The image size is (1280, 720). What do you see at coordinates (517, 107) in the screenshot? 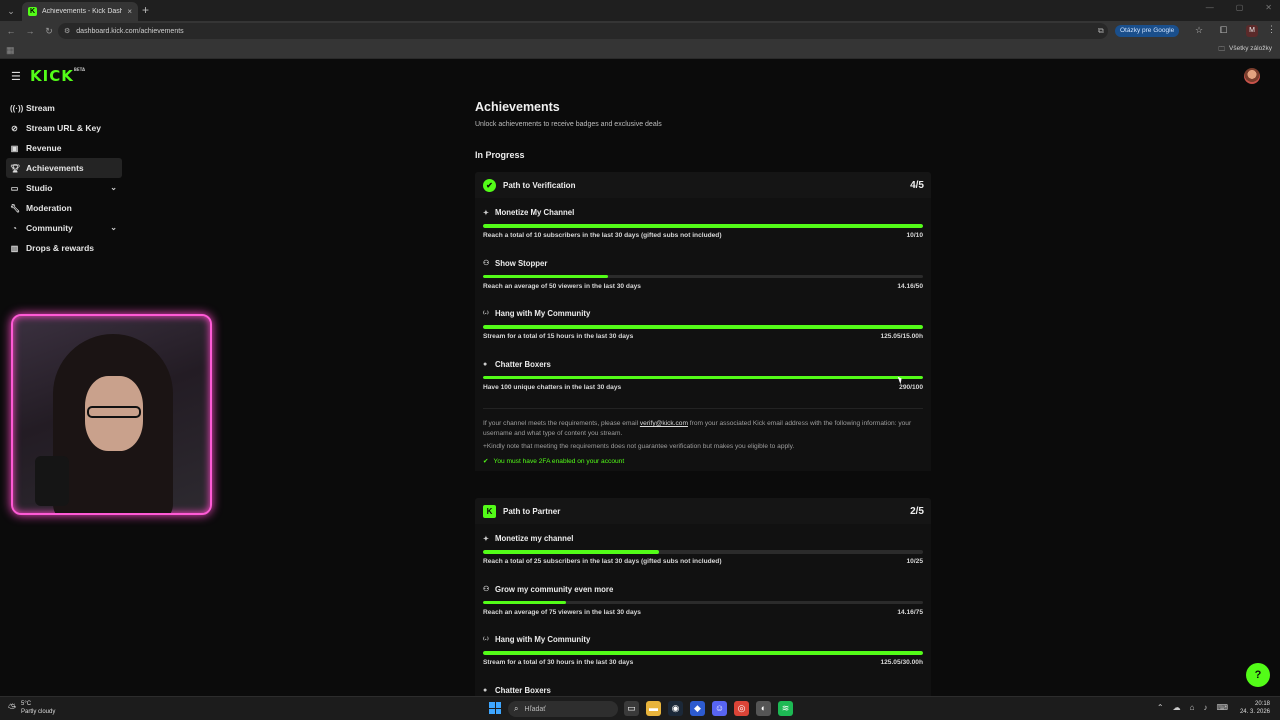
I see `page-title: Achievements` at bounding box center [517, 107].